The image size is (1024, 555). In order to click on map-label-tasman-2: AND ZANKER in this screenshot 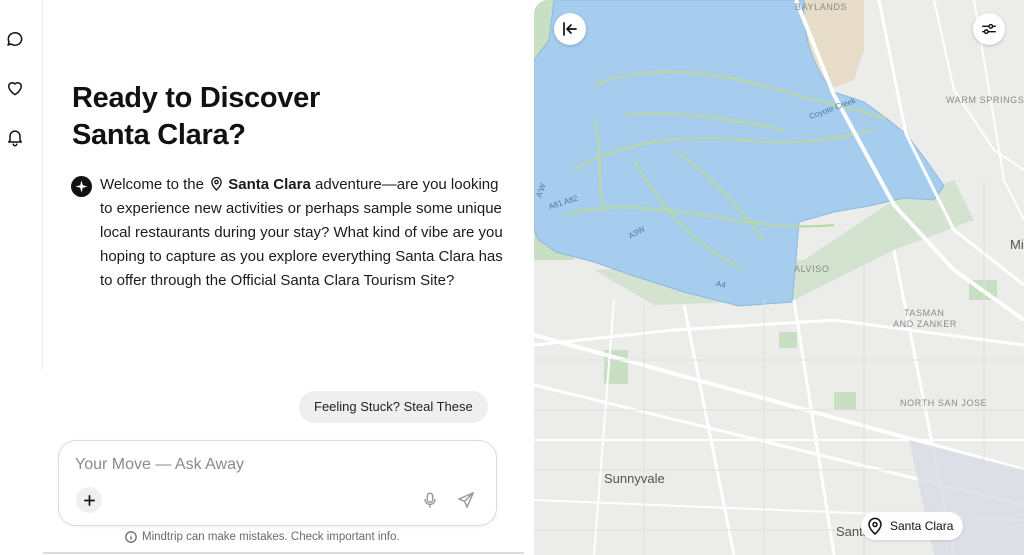, I will do `click(925, 324)`.